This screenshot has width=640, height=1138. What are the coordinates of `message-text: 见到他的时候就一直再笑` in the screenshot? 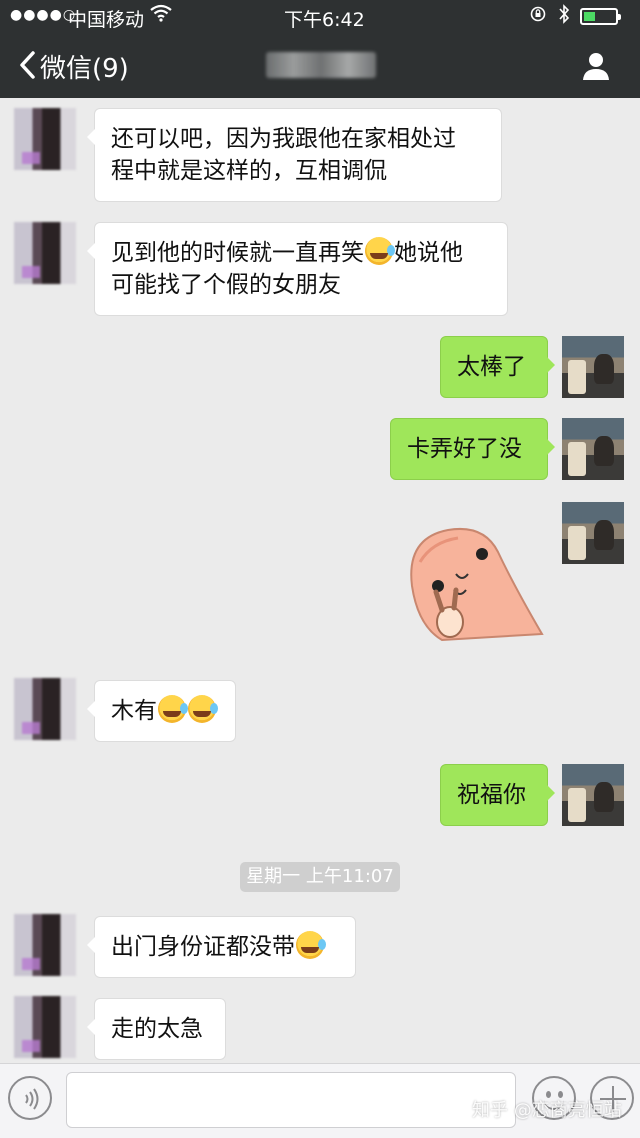 It's located at (237, 253).